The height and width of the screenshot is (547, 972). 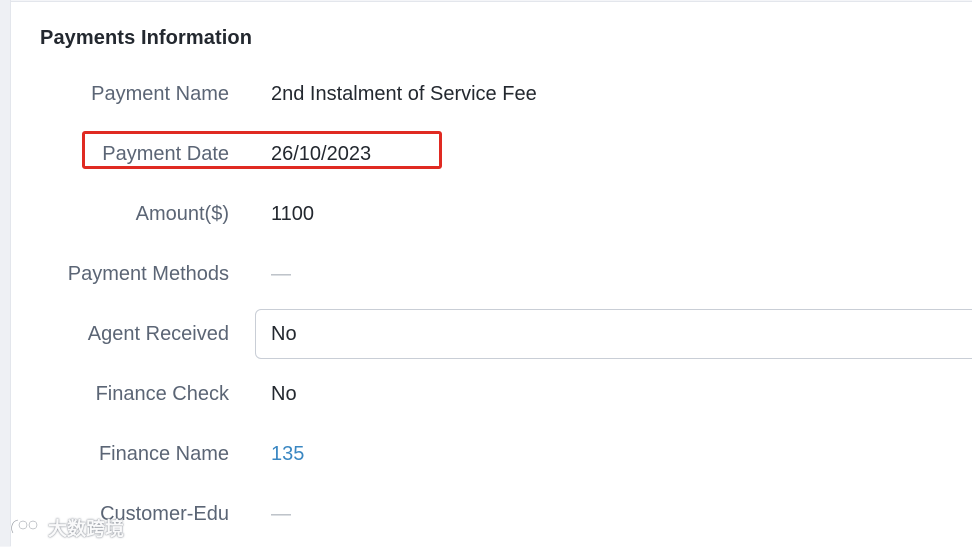 I want to click on field-row-finance-name: Finance Name 135, so click(x=491, y=454).